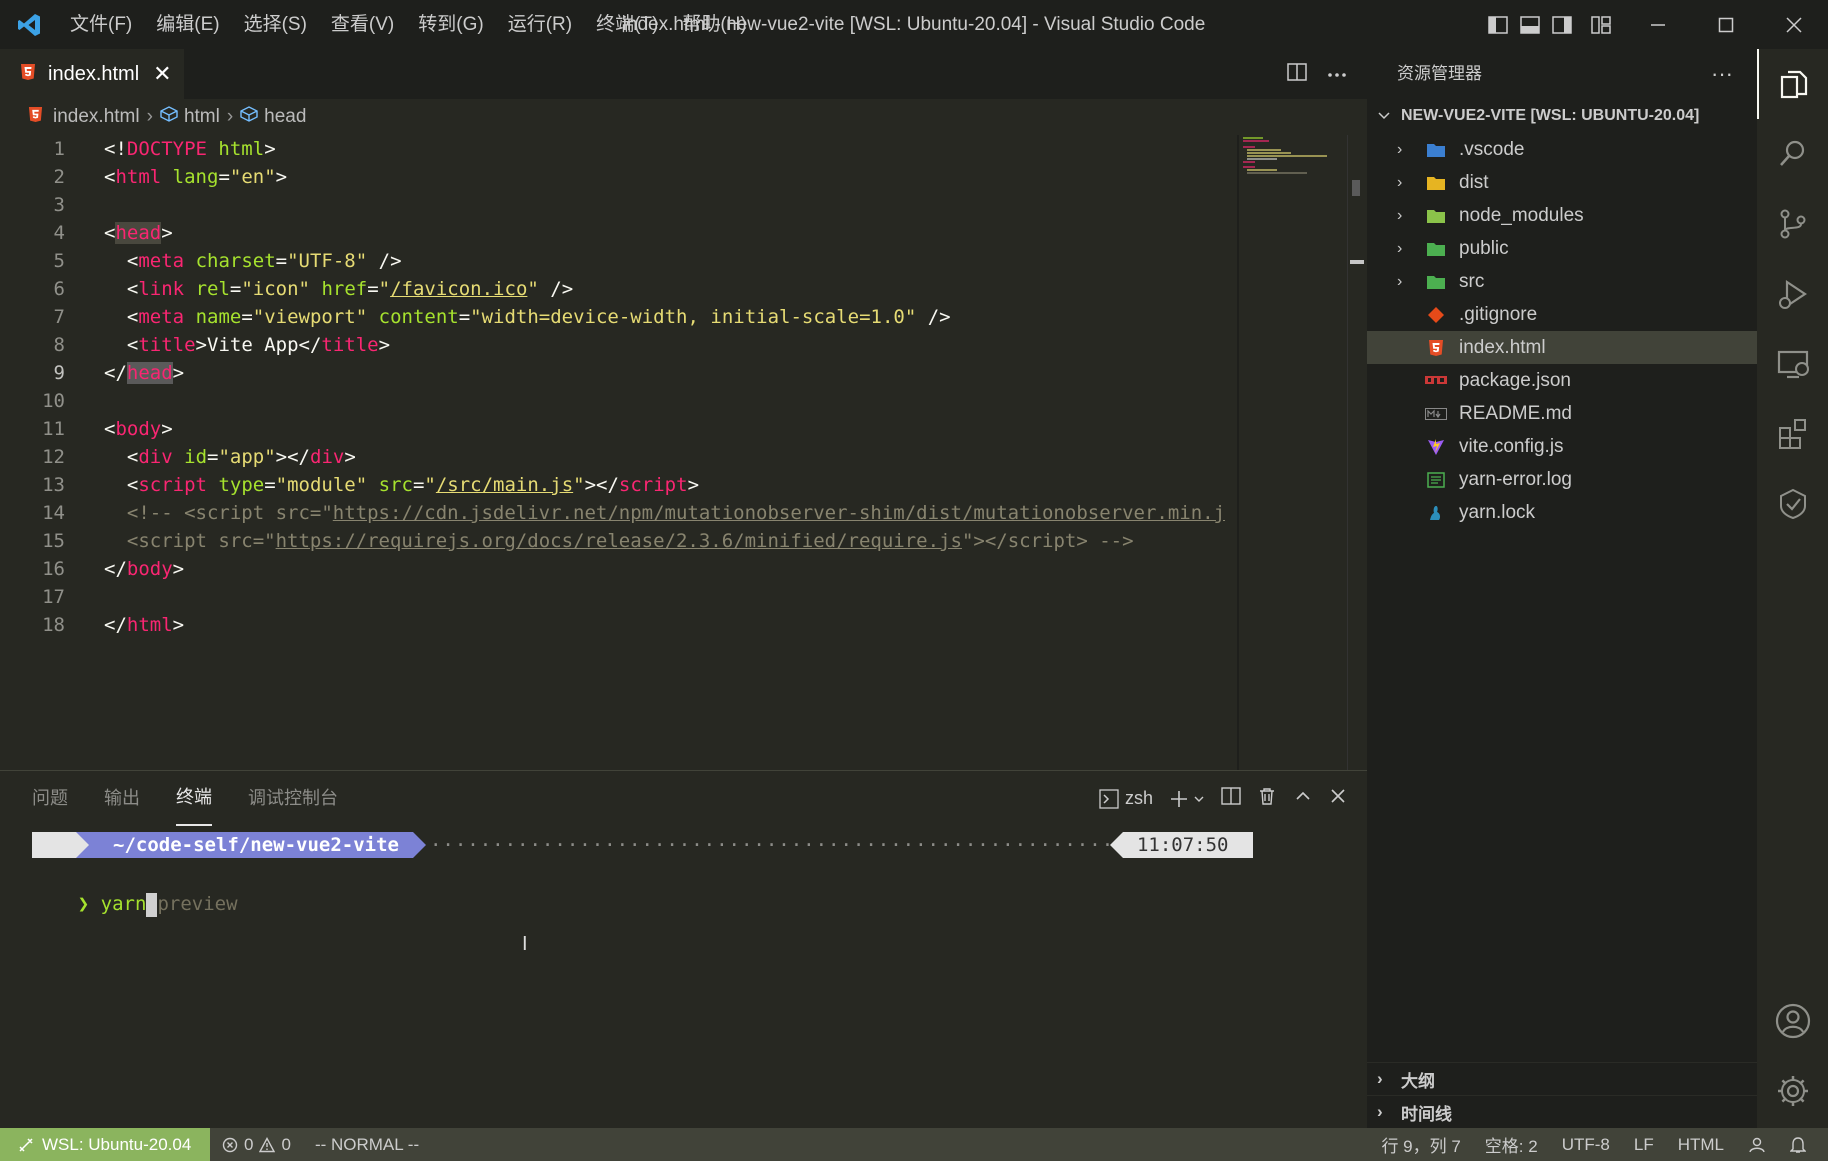 Image resolution: width=1828 pixels, height=1161 pixels. I want to click on search-icon, so click(1792, 154).